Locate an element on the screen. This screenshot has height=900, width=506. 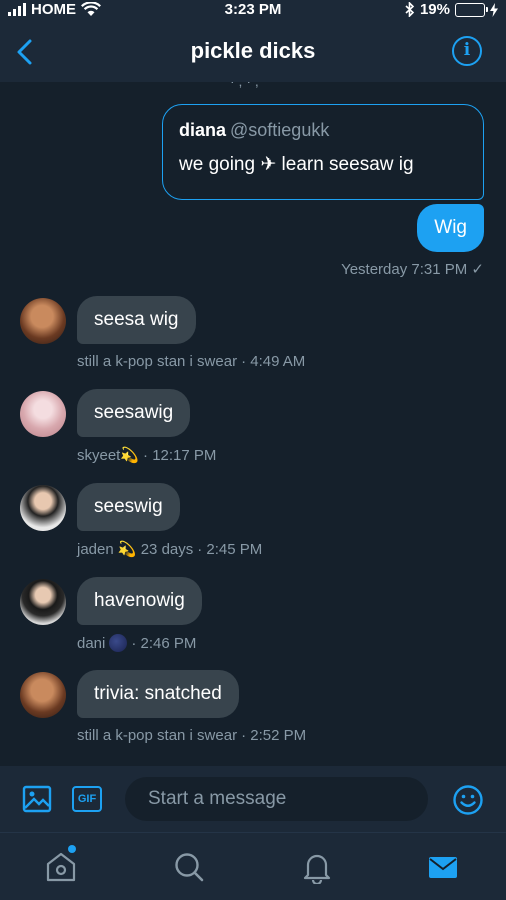
sender-name: dani is located at coordinates (91, 643).